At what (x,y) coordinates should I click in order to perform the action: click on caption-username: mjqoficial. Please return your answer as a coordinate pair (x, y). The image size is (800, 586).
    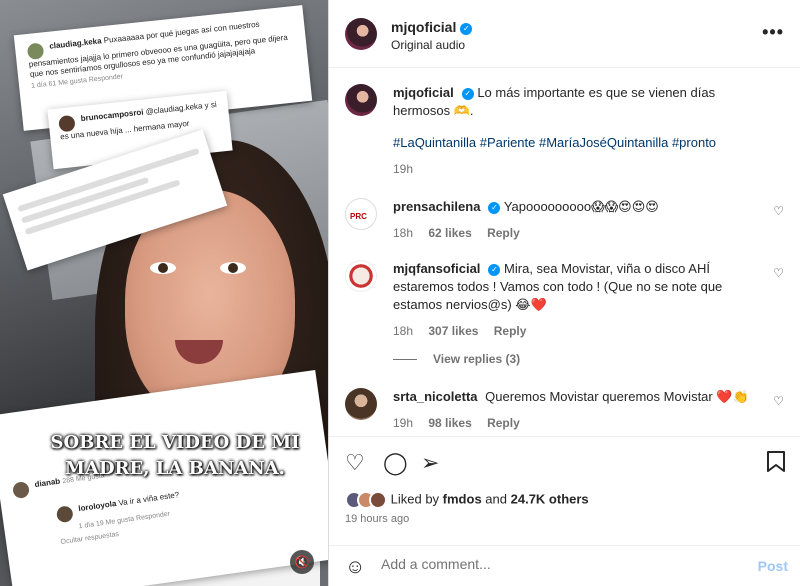
    Looking at the image, I should click on (423, 92).